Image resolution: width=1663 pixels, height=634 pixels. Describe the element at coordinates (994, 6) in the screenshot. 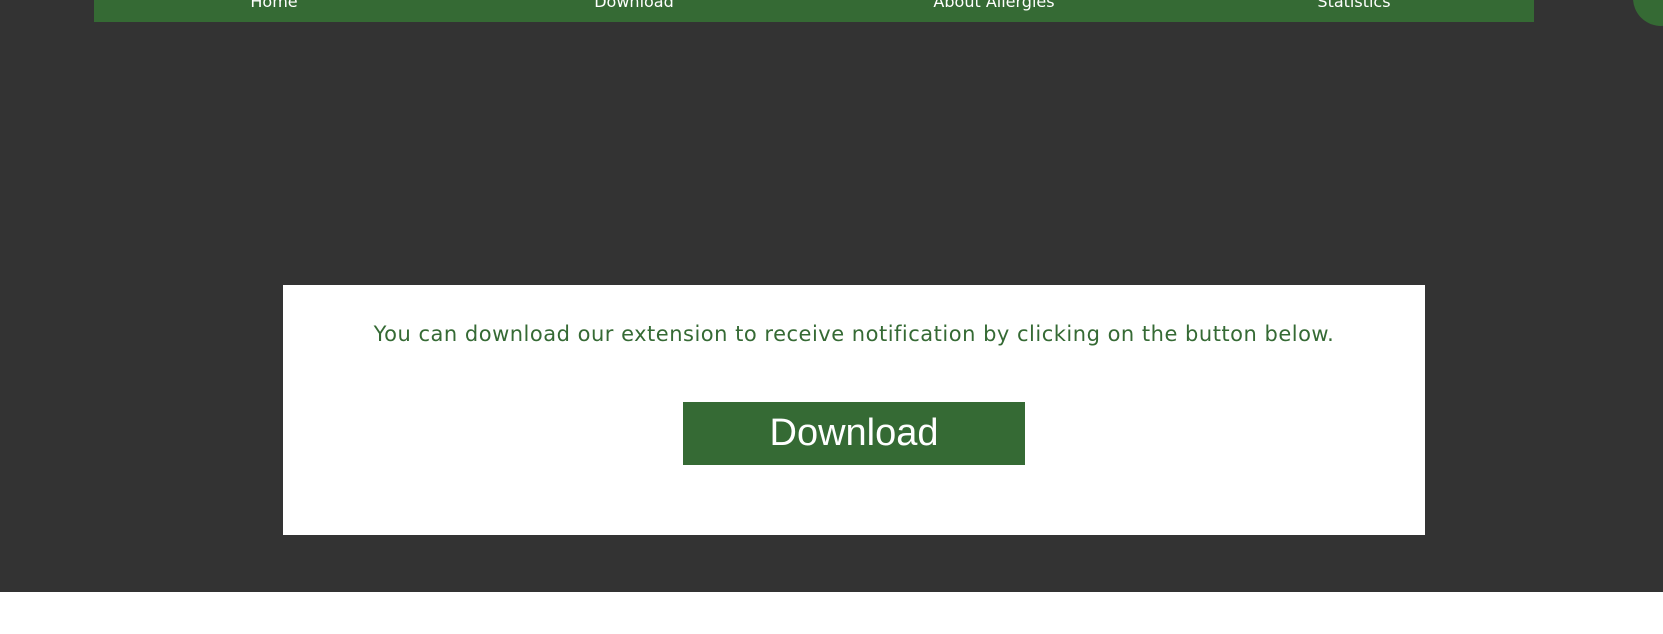

I see `nav-item-about-allergies: About Allergies` at that location.